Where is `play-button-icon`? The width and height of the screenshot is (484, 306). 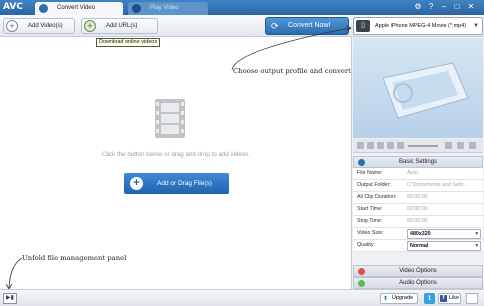
play-button-icon is located at coordinates (360, 145).